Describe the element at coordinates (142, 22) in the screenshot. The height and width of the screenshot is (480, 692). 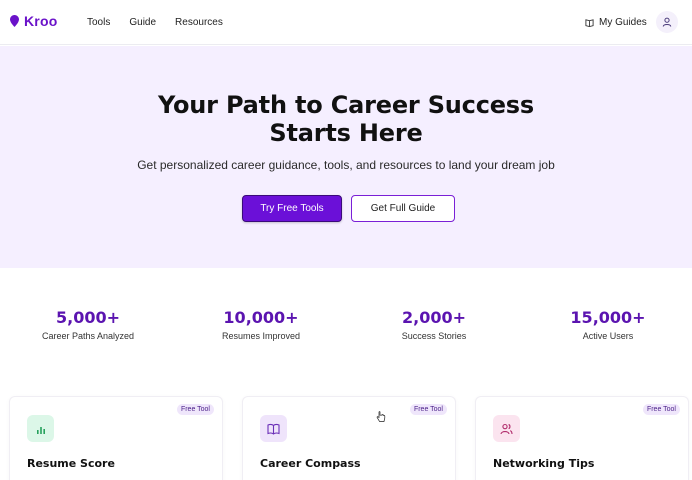
I see `nav-item-guide: Guide` at that location.